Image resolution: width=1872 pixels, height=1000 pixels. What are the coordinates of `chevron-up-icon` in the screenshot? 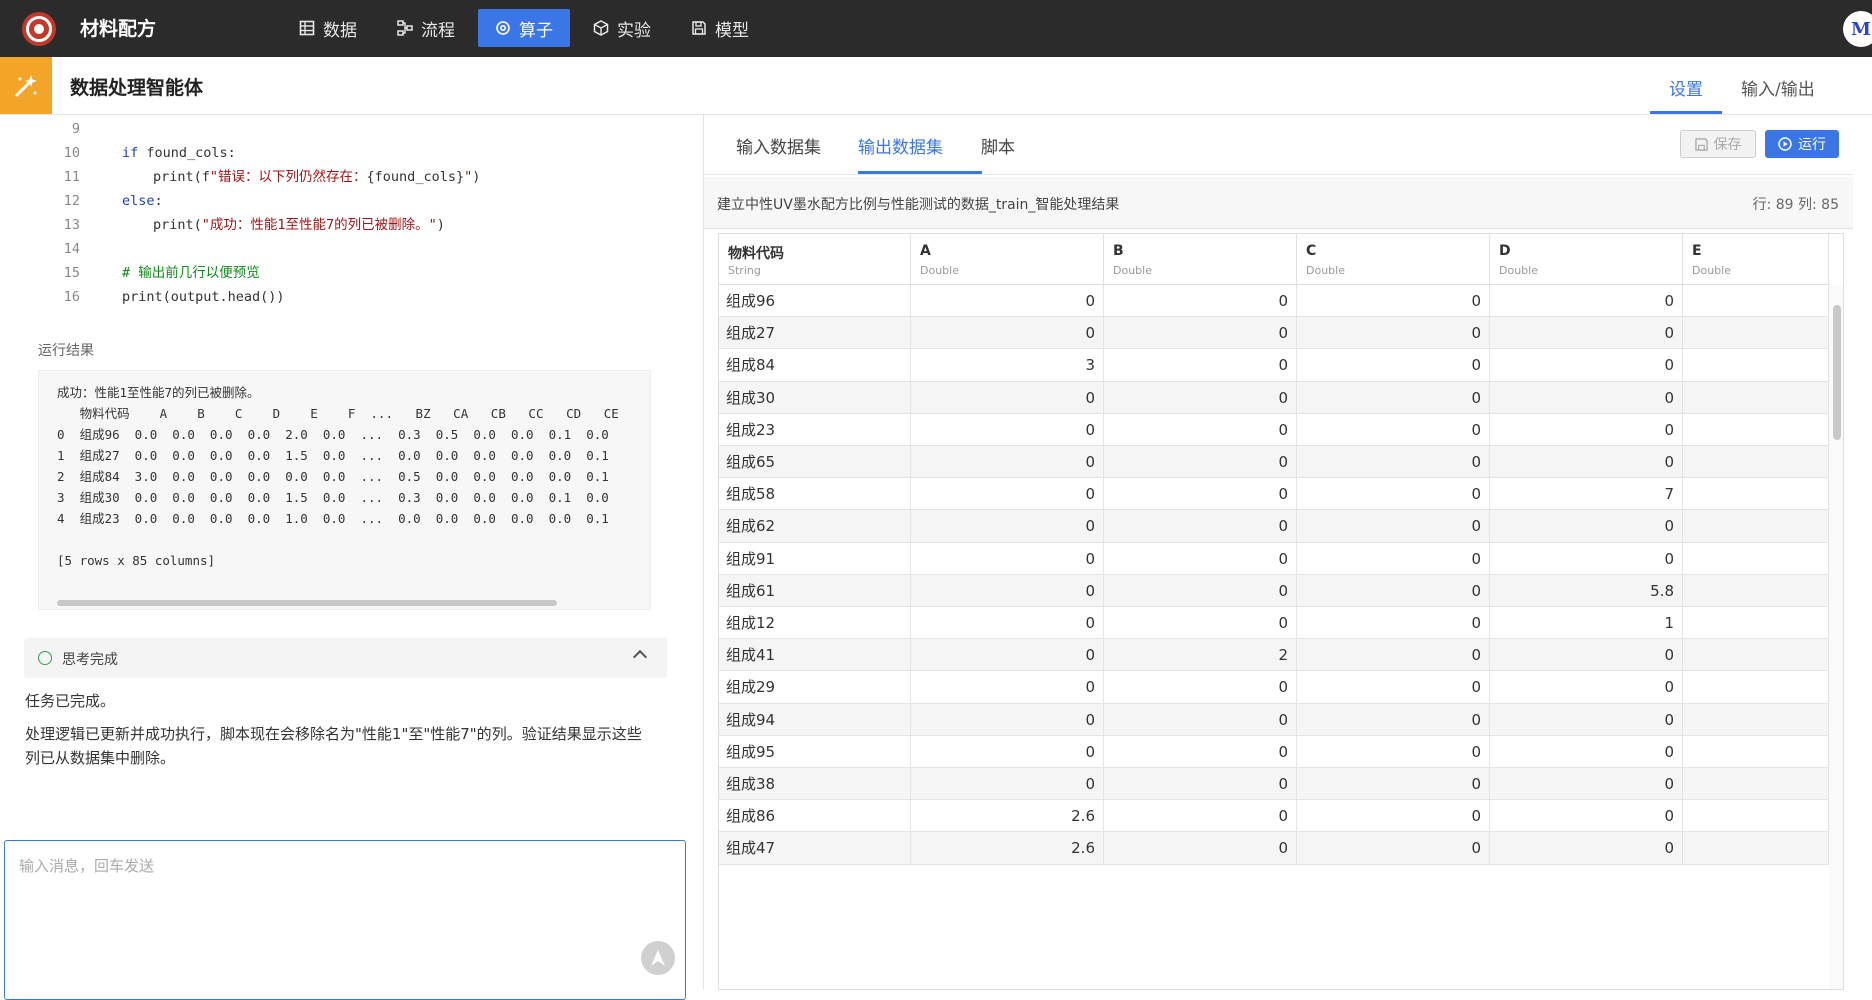 It's located at (640, 657).